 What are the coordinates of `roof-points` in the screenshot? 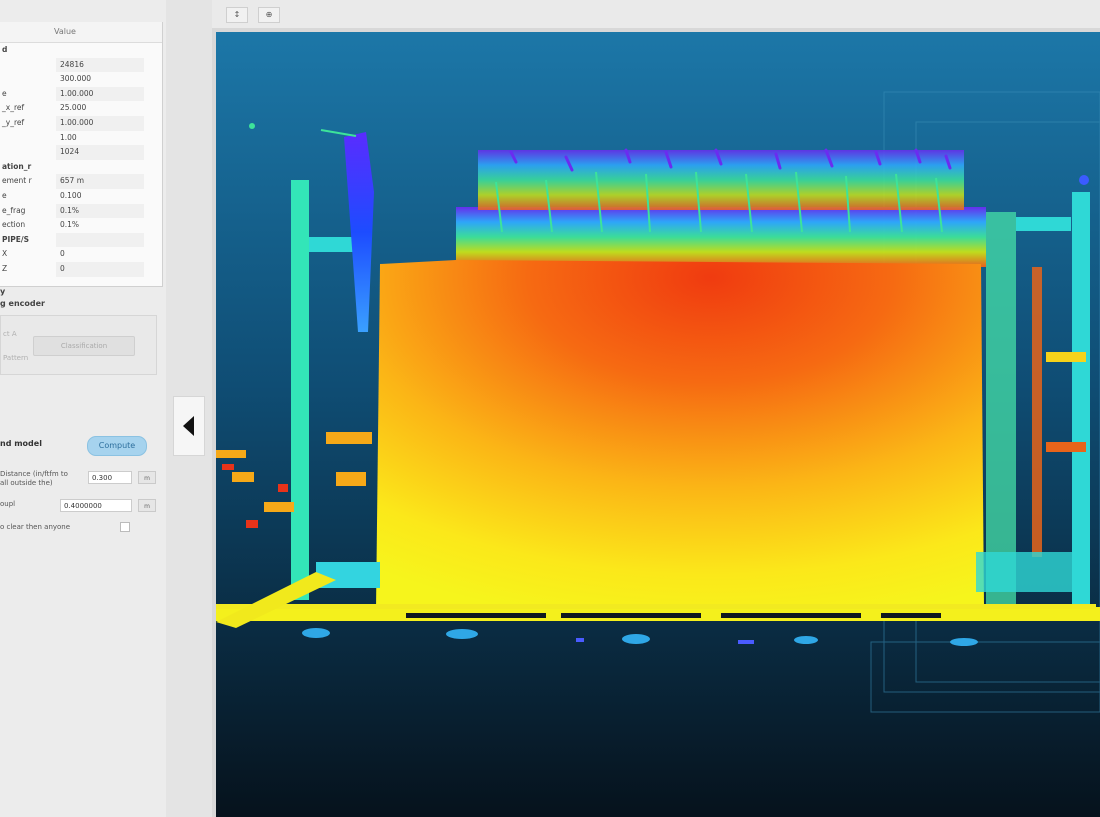 It's located at (721, 207).